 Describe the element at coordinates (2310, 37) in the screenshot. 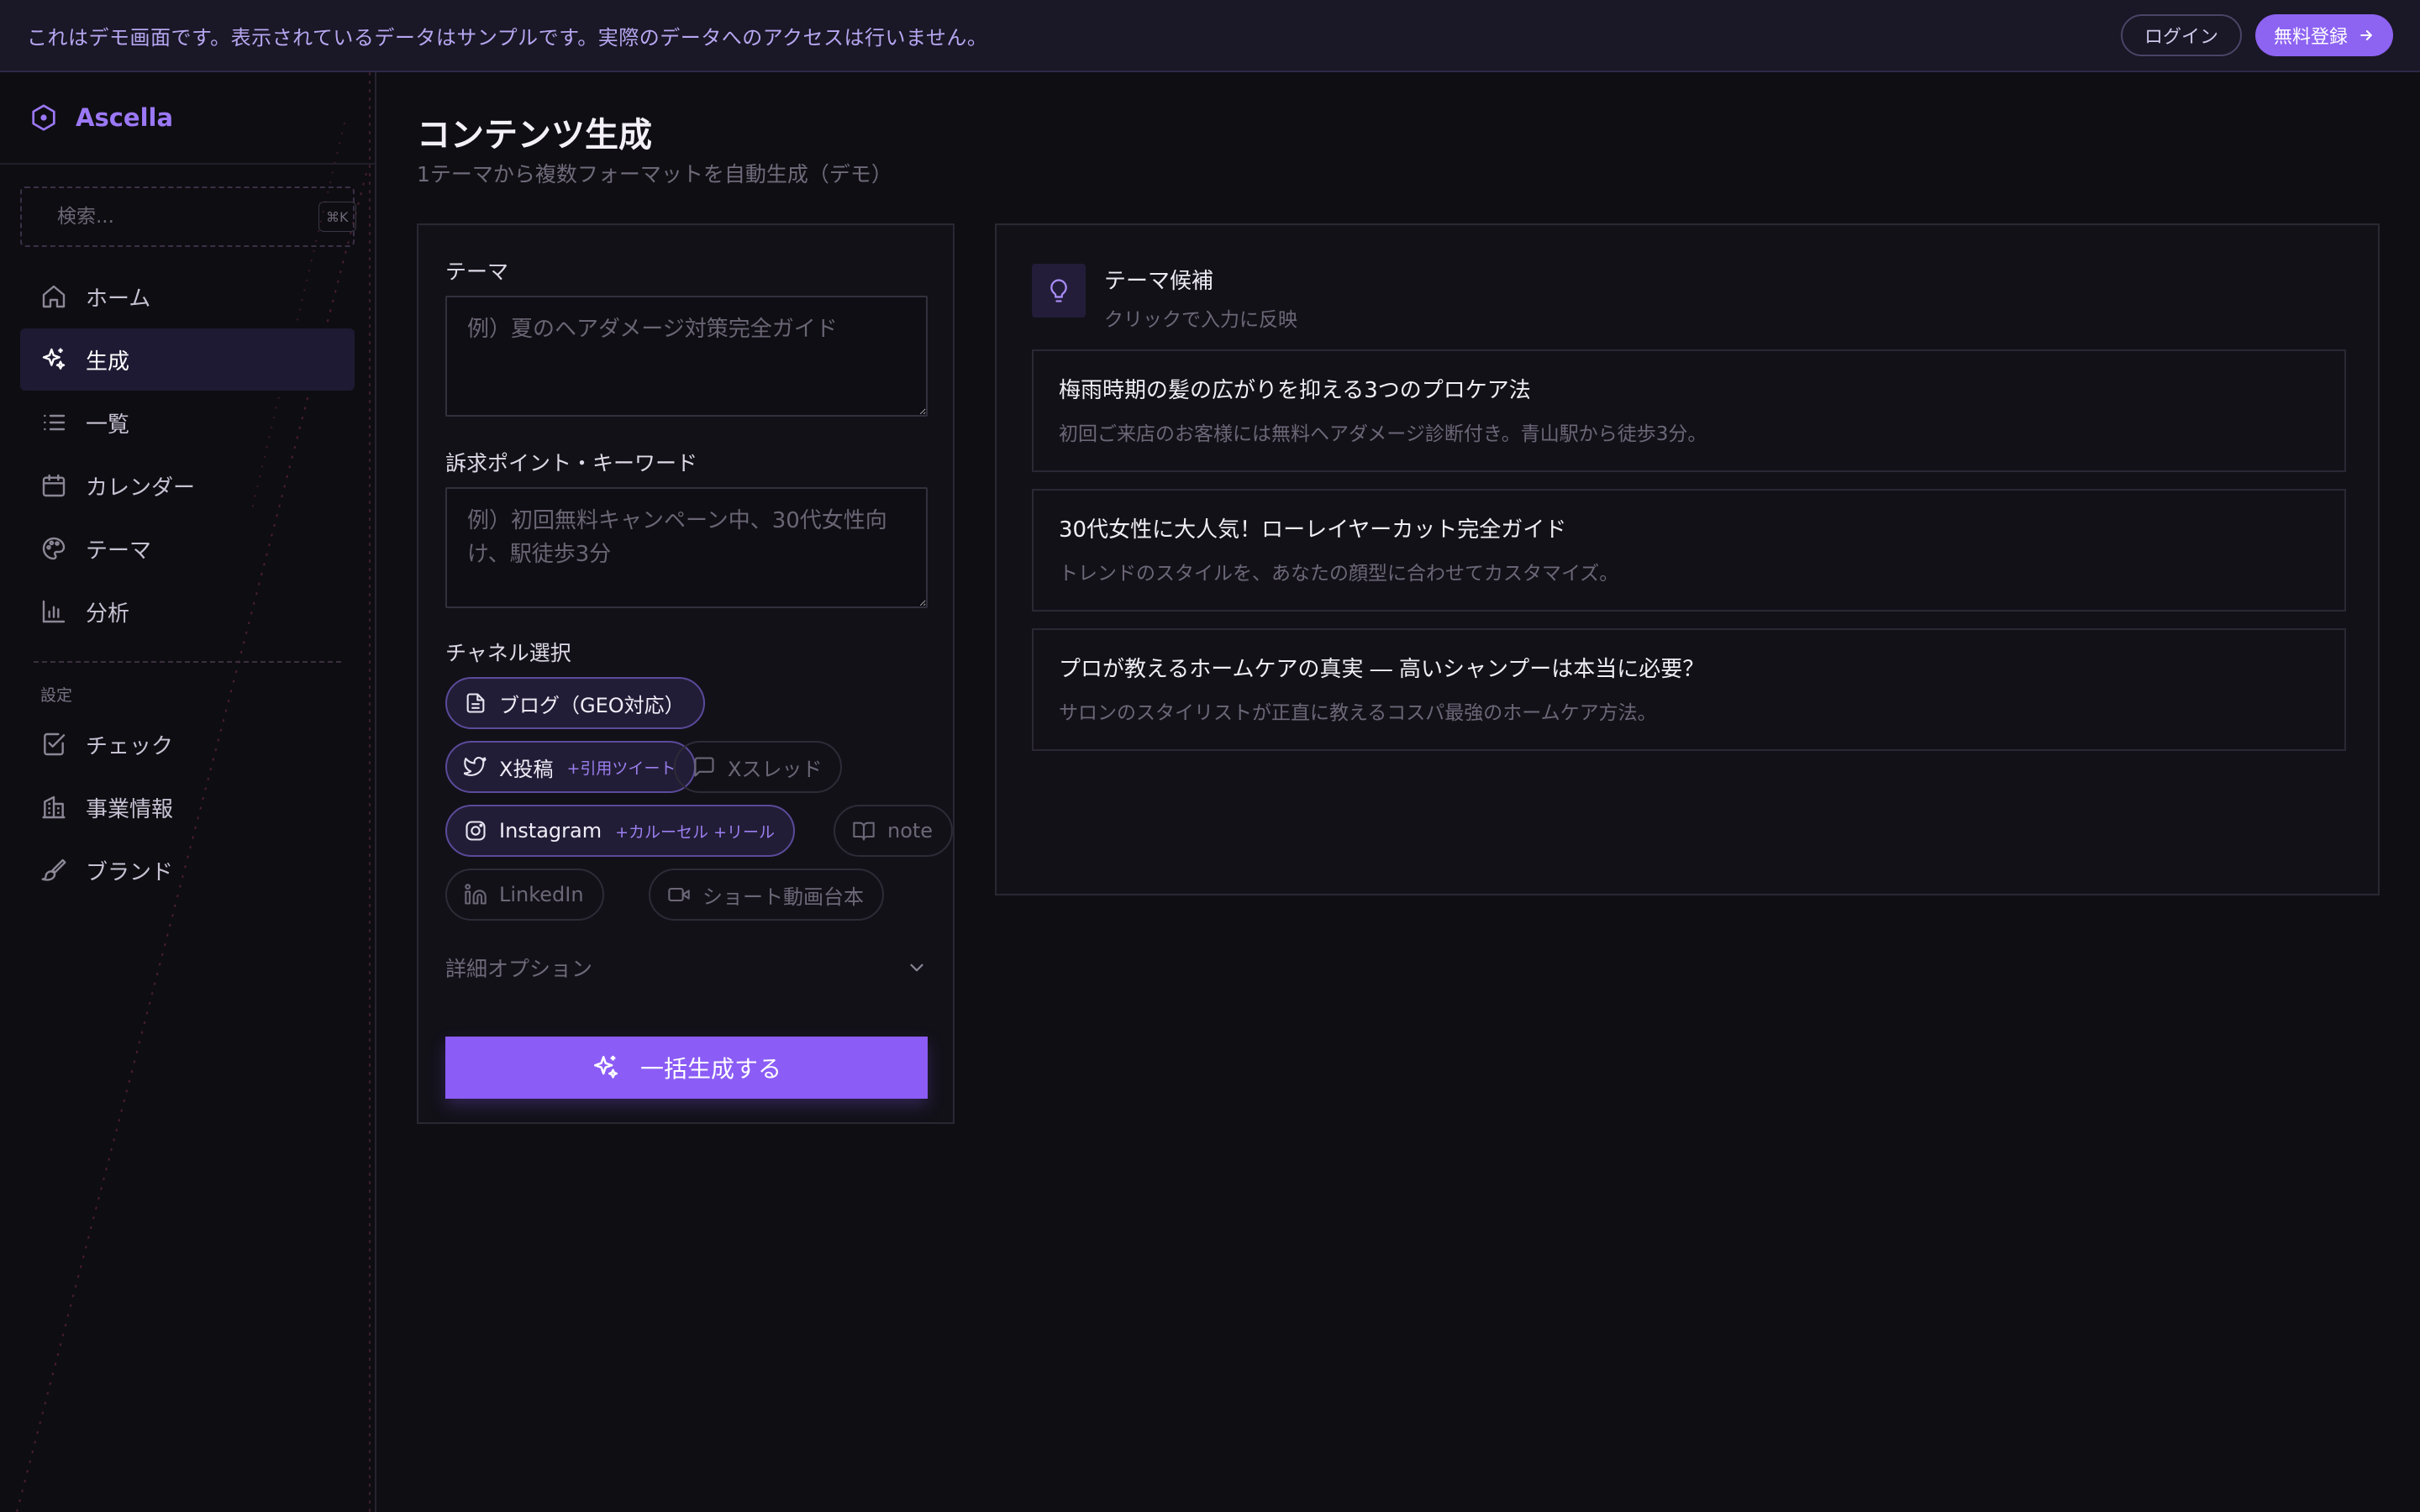

I see `signup-button-label: 無料登録` at that location.